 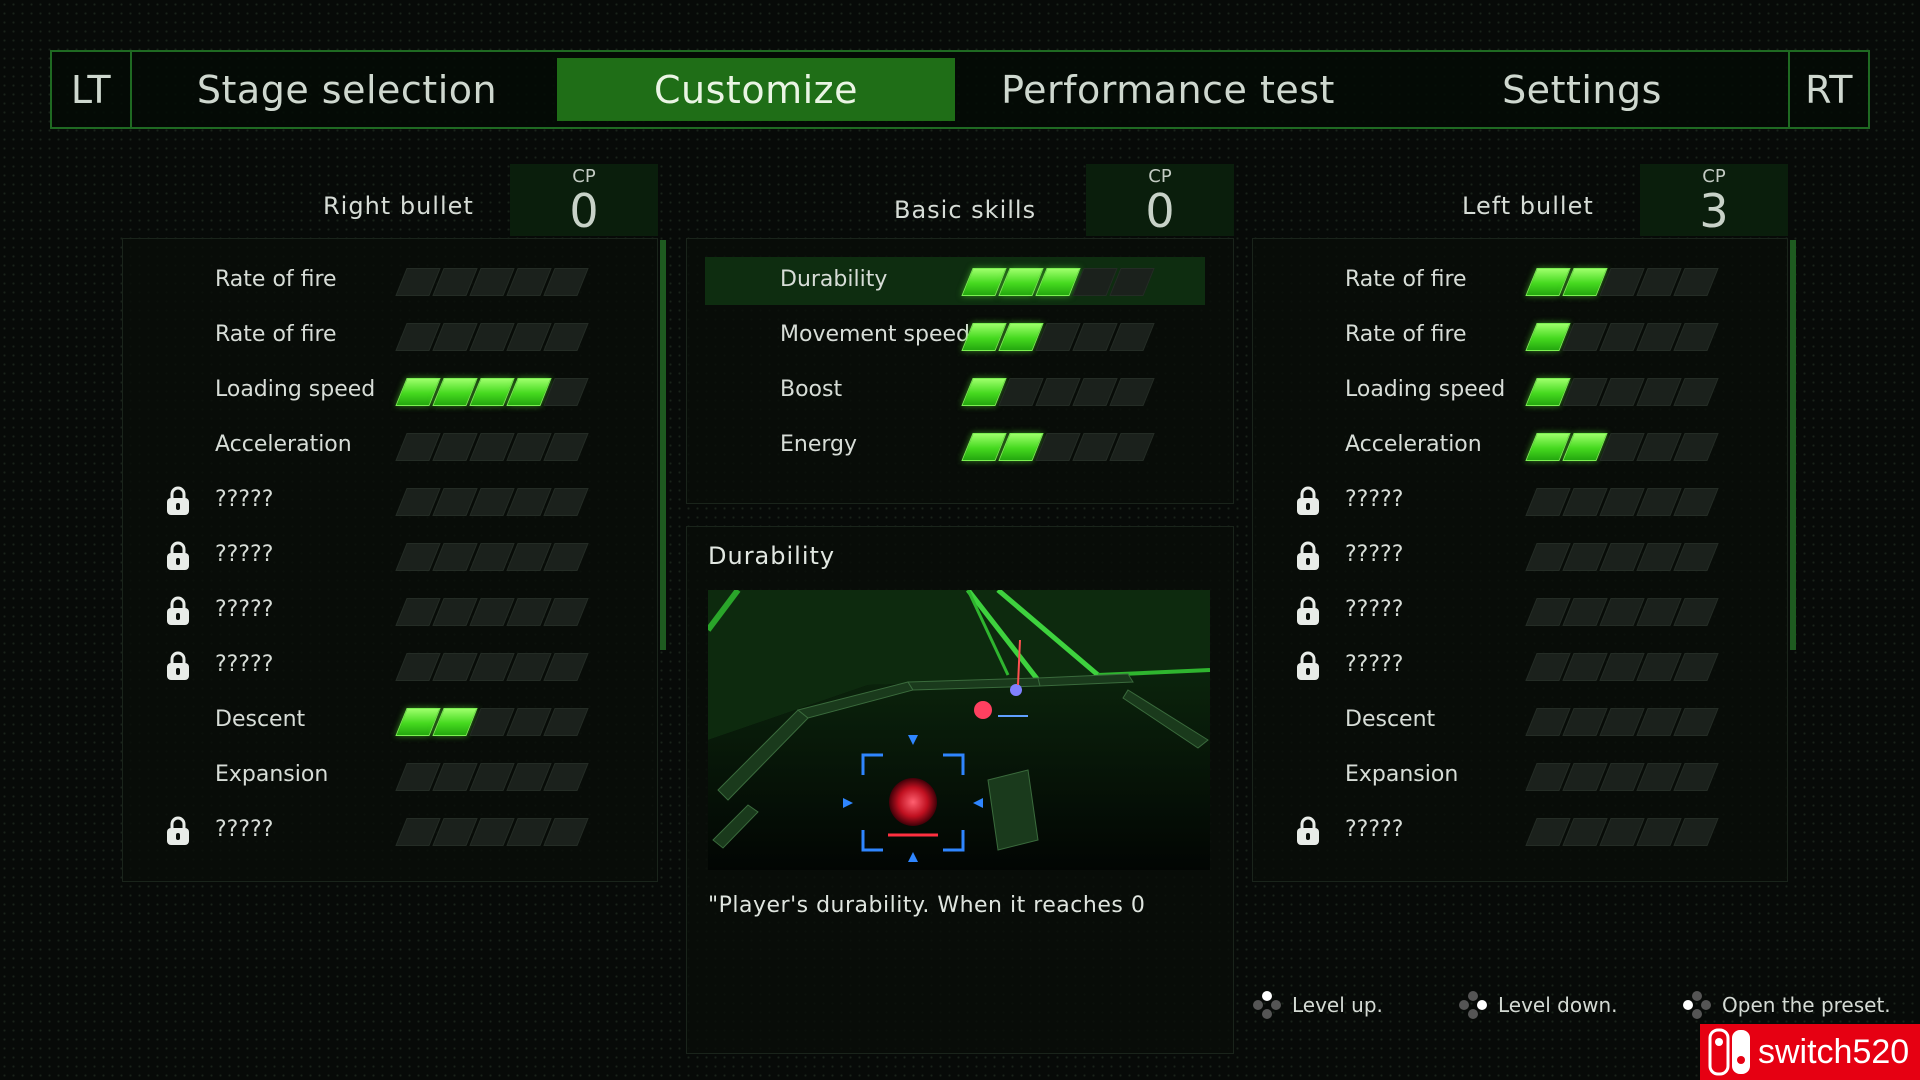 I want to click on basic-skills-cp-box: CP 0, so click(x=1160, y=200).